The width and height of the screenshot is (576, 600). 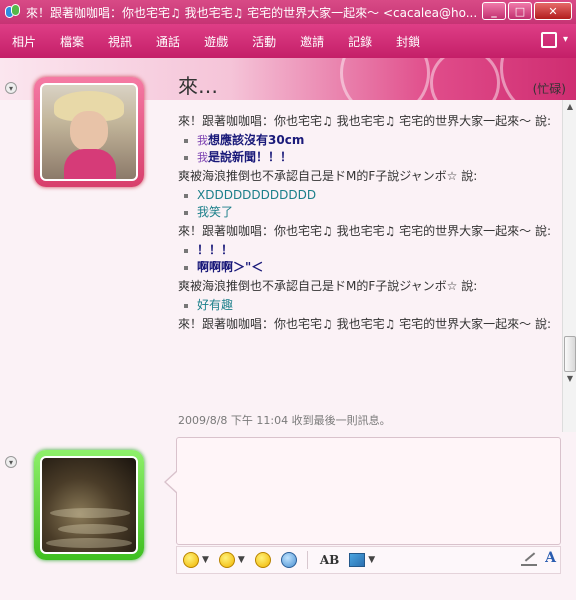 What do you see at coordinates (369, 140) in the screenshot?
I see `message-line: 我想應該沒有30cm` at bounding box center [369, 140].